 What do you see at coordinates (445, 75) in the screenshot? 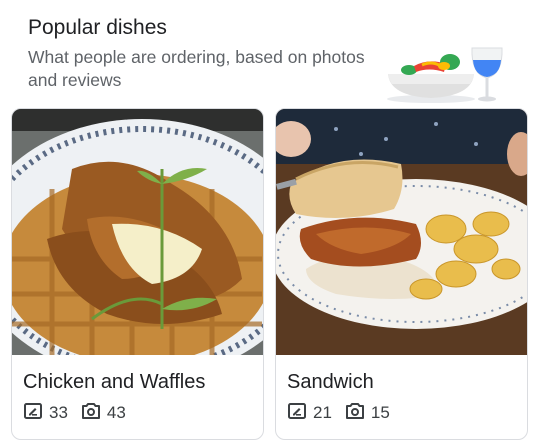
I see `food-illustration` at bounding box center [445, 75].